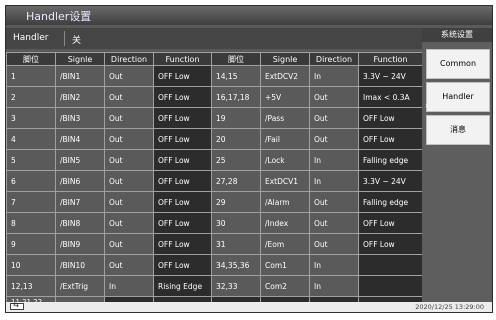  I want to click on table-cell: 31, so click(236, 244).